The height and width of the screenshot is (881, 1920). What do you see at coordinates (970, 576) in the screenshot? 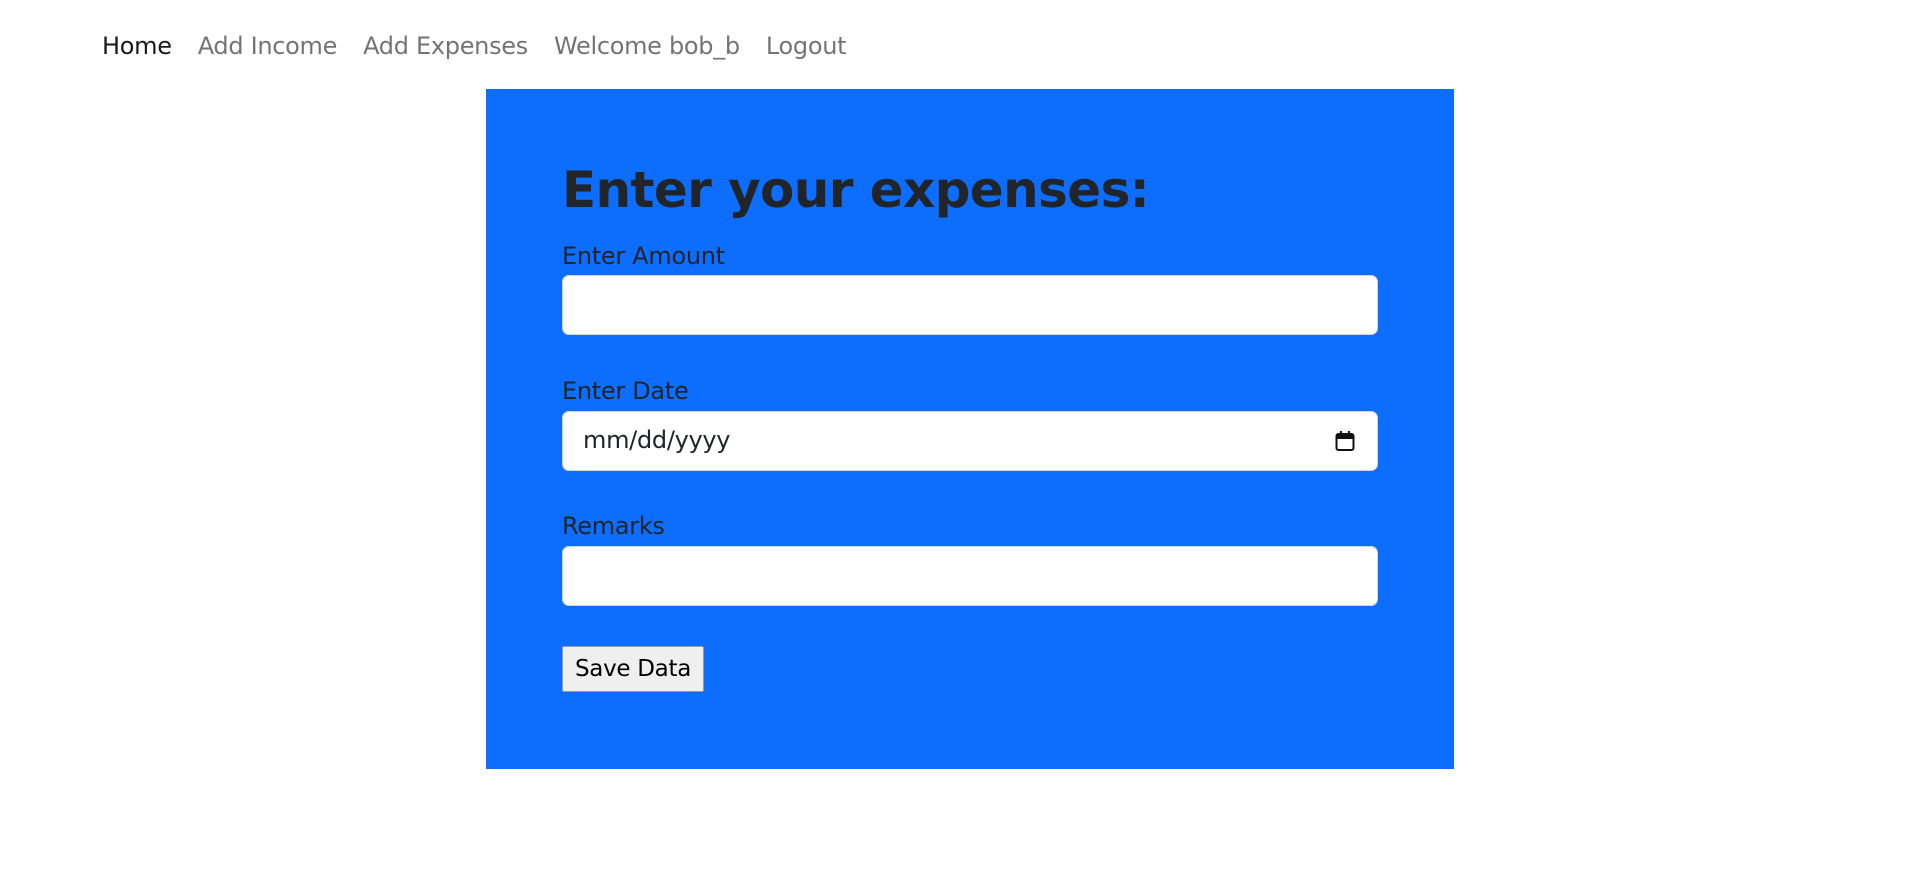
I see `remarks-input` at bounding box center [970, 576].